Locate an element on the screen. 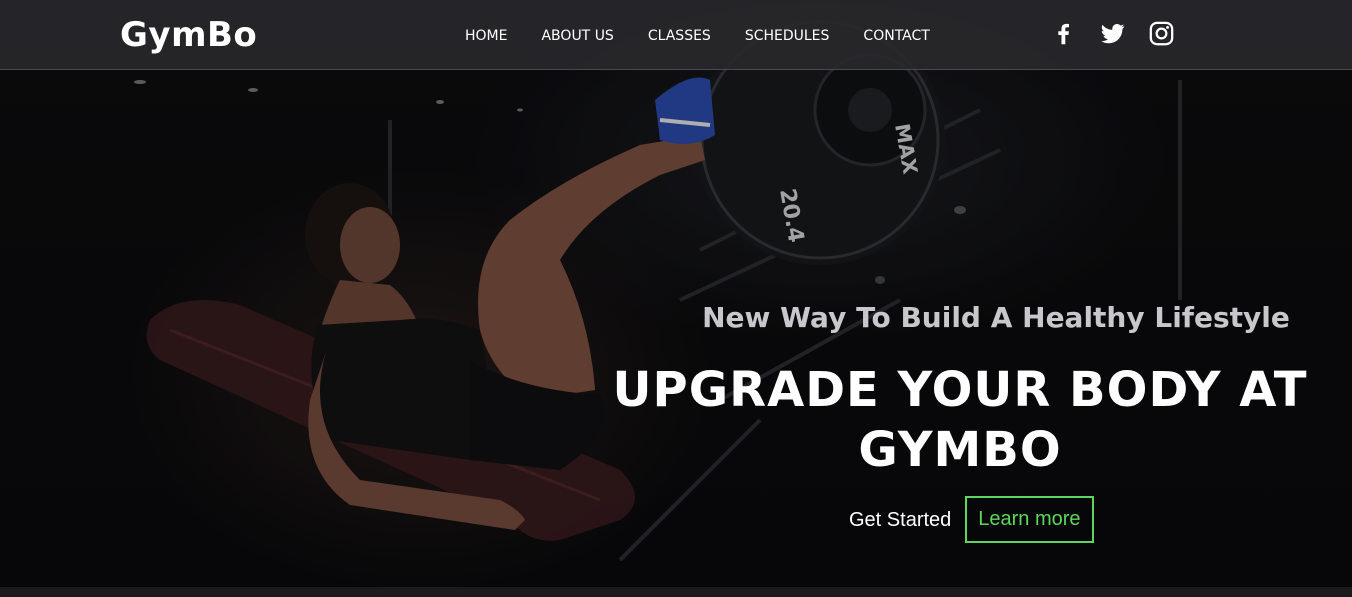 The width and height of the screenshot is (1352, 597). facebook-icon is located at coordinates (1064, 34).